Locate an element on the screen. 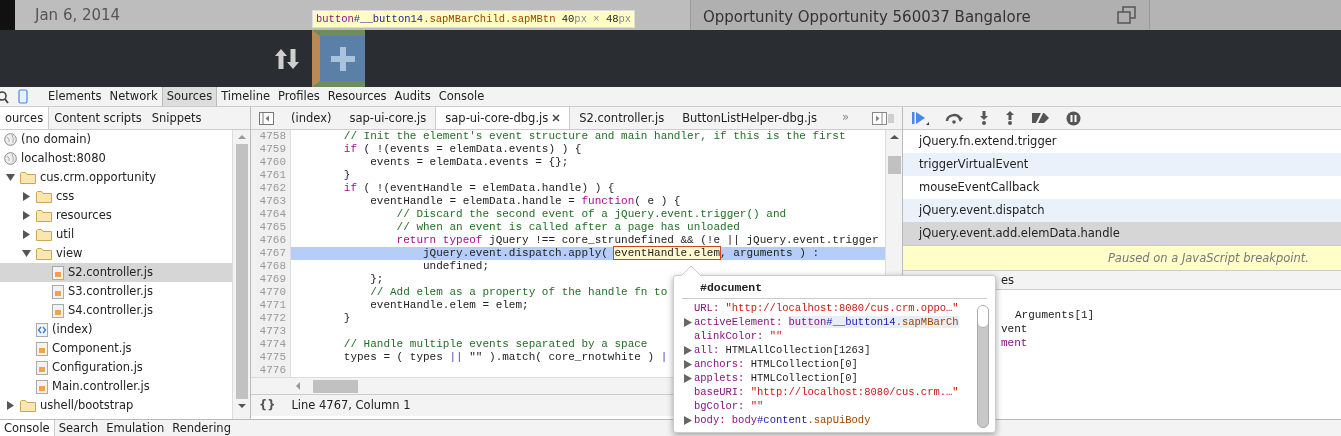 The image size is (1341, 436). scope-line: vent is located at coordinates (1015, 329).